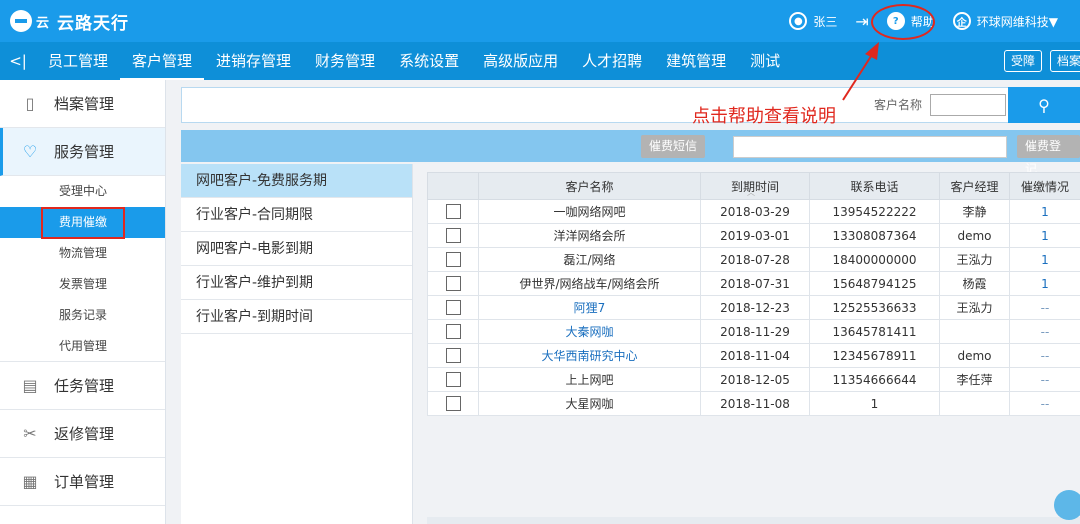 Image resolution: width=1080 pixels, height=524 pixels. What do you see at coordinates (765, 61) in the screenshot?
I see `nav-item-test: 测试` at bounding box center [765, 61].